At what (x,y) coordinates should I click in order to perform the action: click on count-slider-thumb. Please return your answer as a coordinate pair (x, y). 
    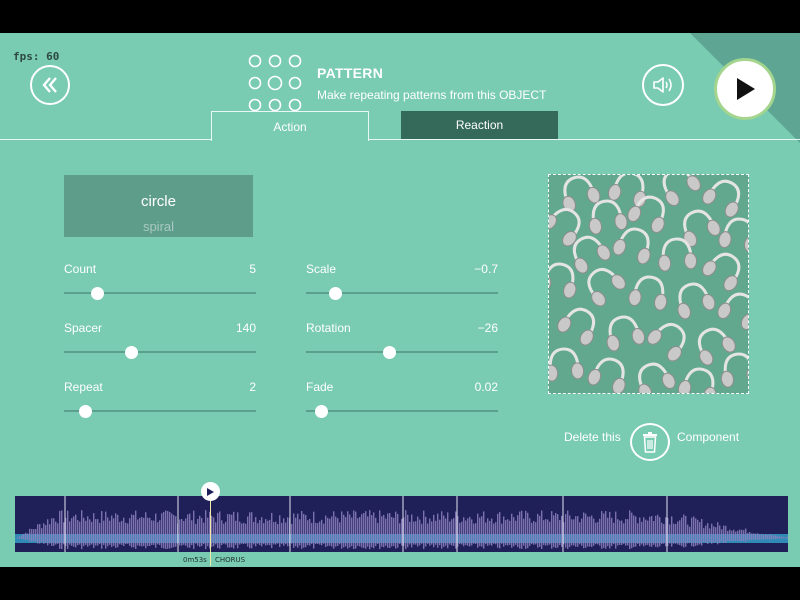
    Looking at the image, I should click on (97, 293).